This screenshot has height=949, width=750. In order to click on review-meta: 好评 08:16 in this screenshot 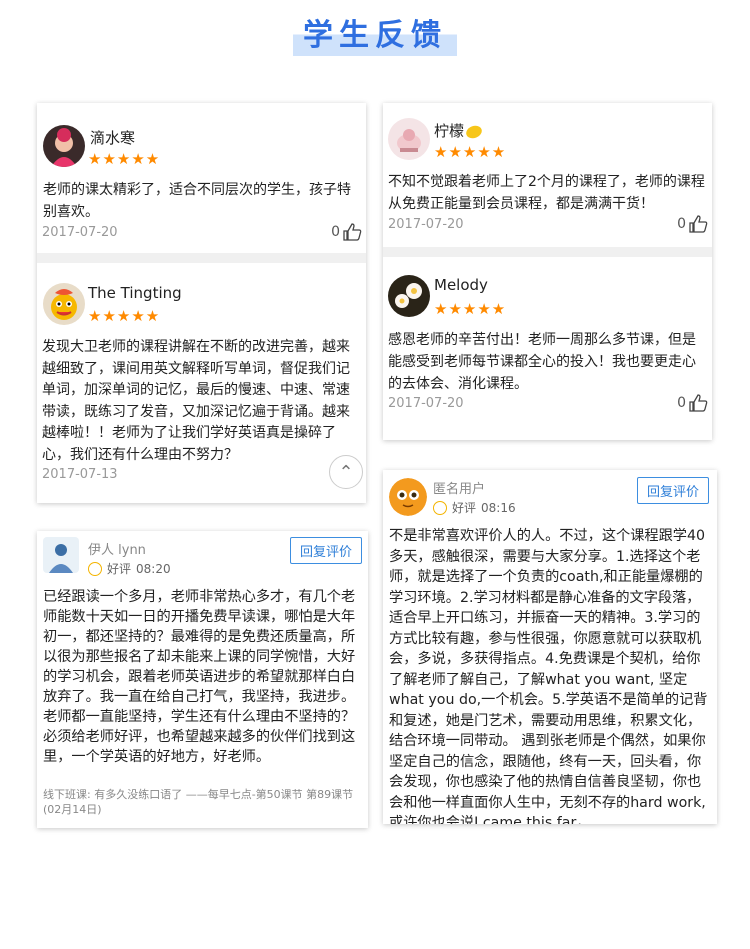, I will do `click(474, 507)`.